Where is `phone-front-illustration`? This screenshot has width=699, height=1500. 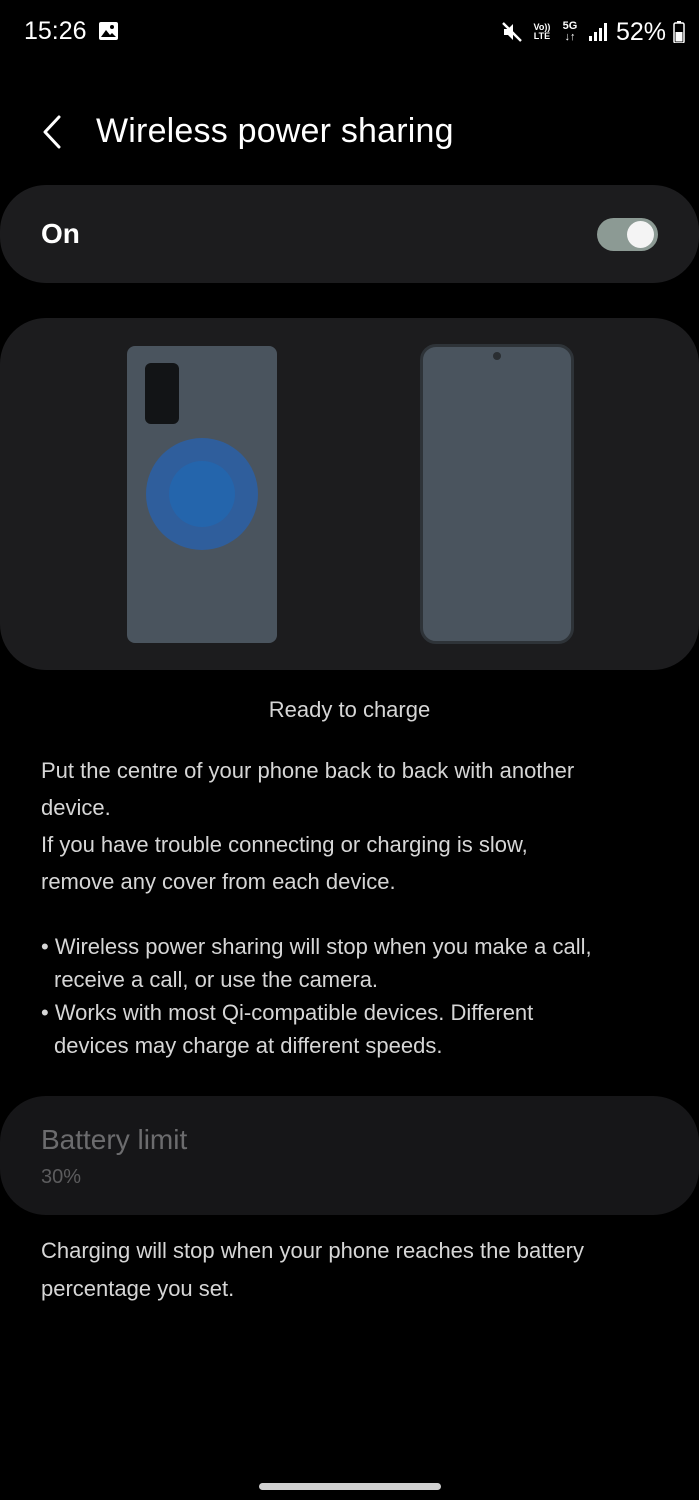 phone-front-illustration is located at coordinates (497, 494).